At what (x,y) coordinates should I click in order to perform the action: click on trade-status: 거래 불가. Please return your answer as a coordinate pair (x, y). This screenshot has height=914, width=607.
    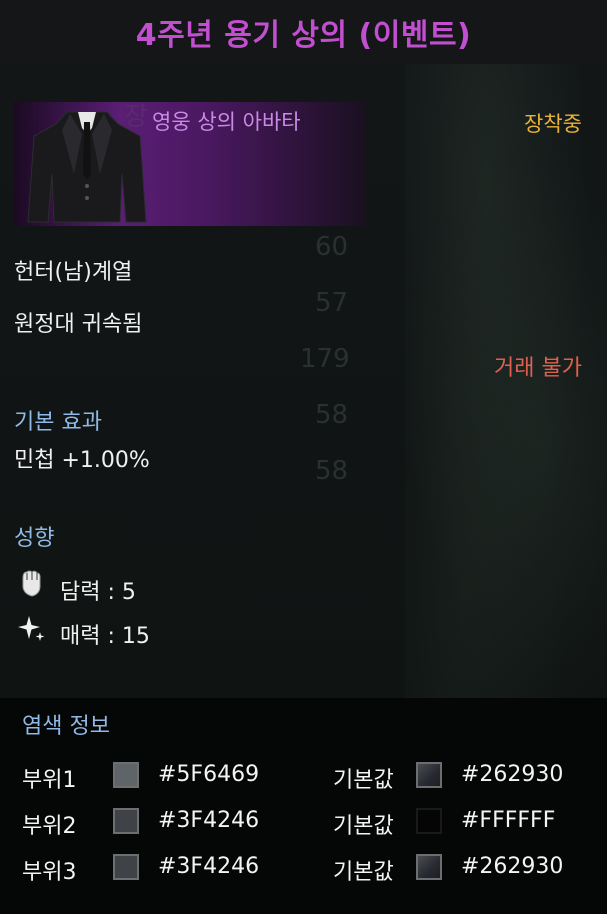
    Looking at the image, I should click on (538, 368).